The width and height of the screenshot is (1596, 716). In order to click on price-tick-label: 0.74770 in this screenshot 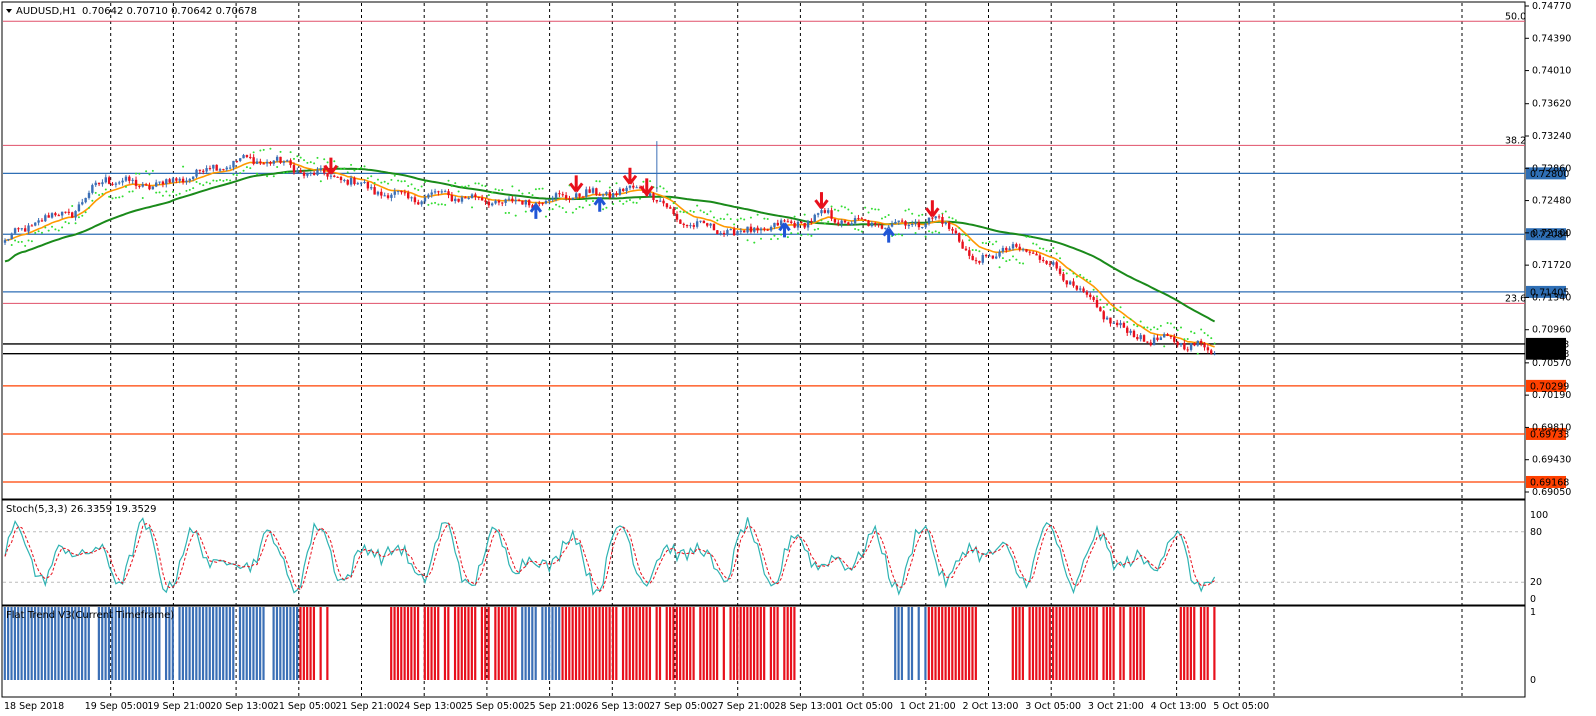, I will do `click(1551, 6)`.